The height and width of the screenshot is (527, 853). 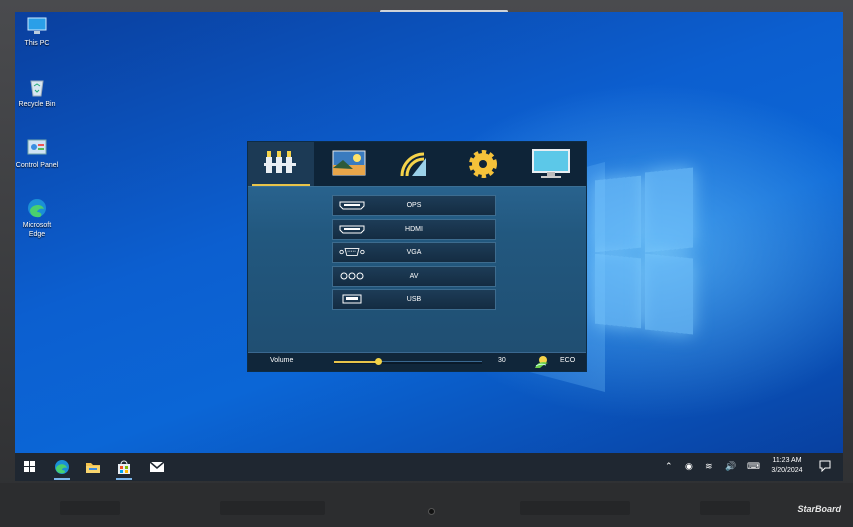 I want to click on eco-leaf-icon, so click(x=541, y=362).